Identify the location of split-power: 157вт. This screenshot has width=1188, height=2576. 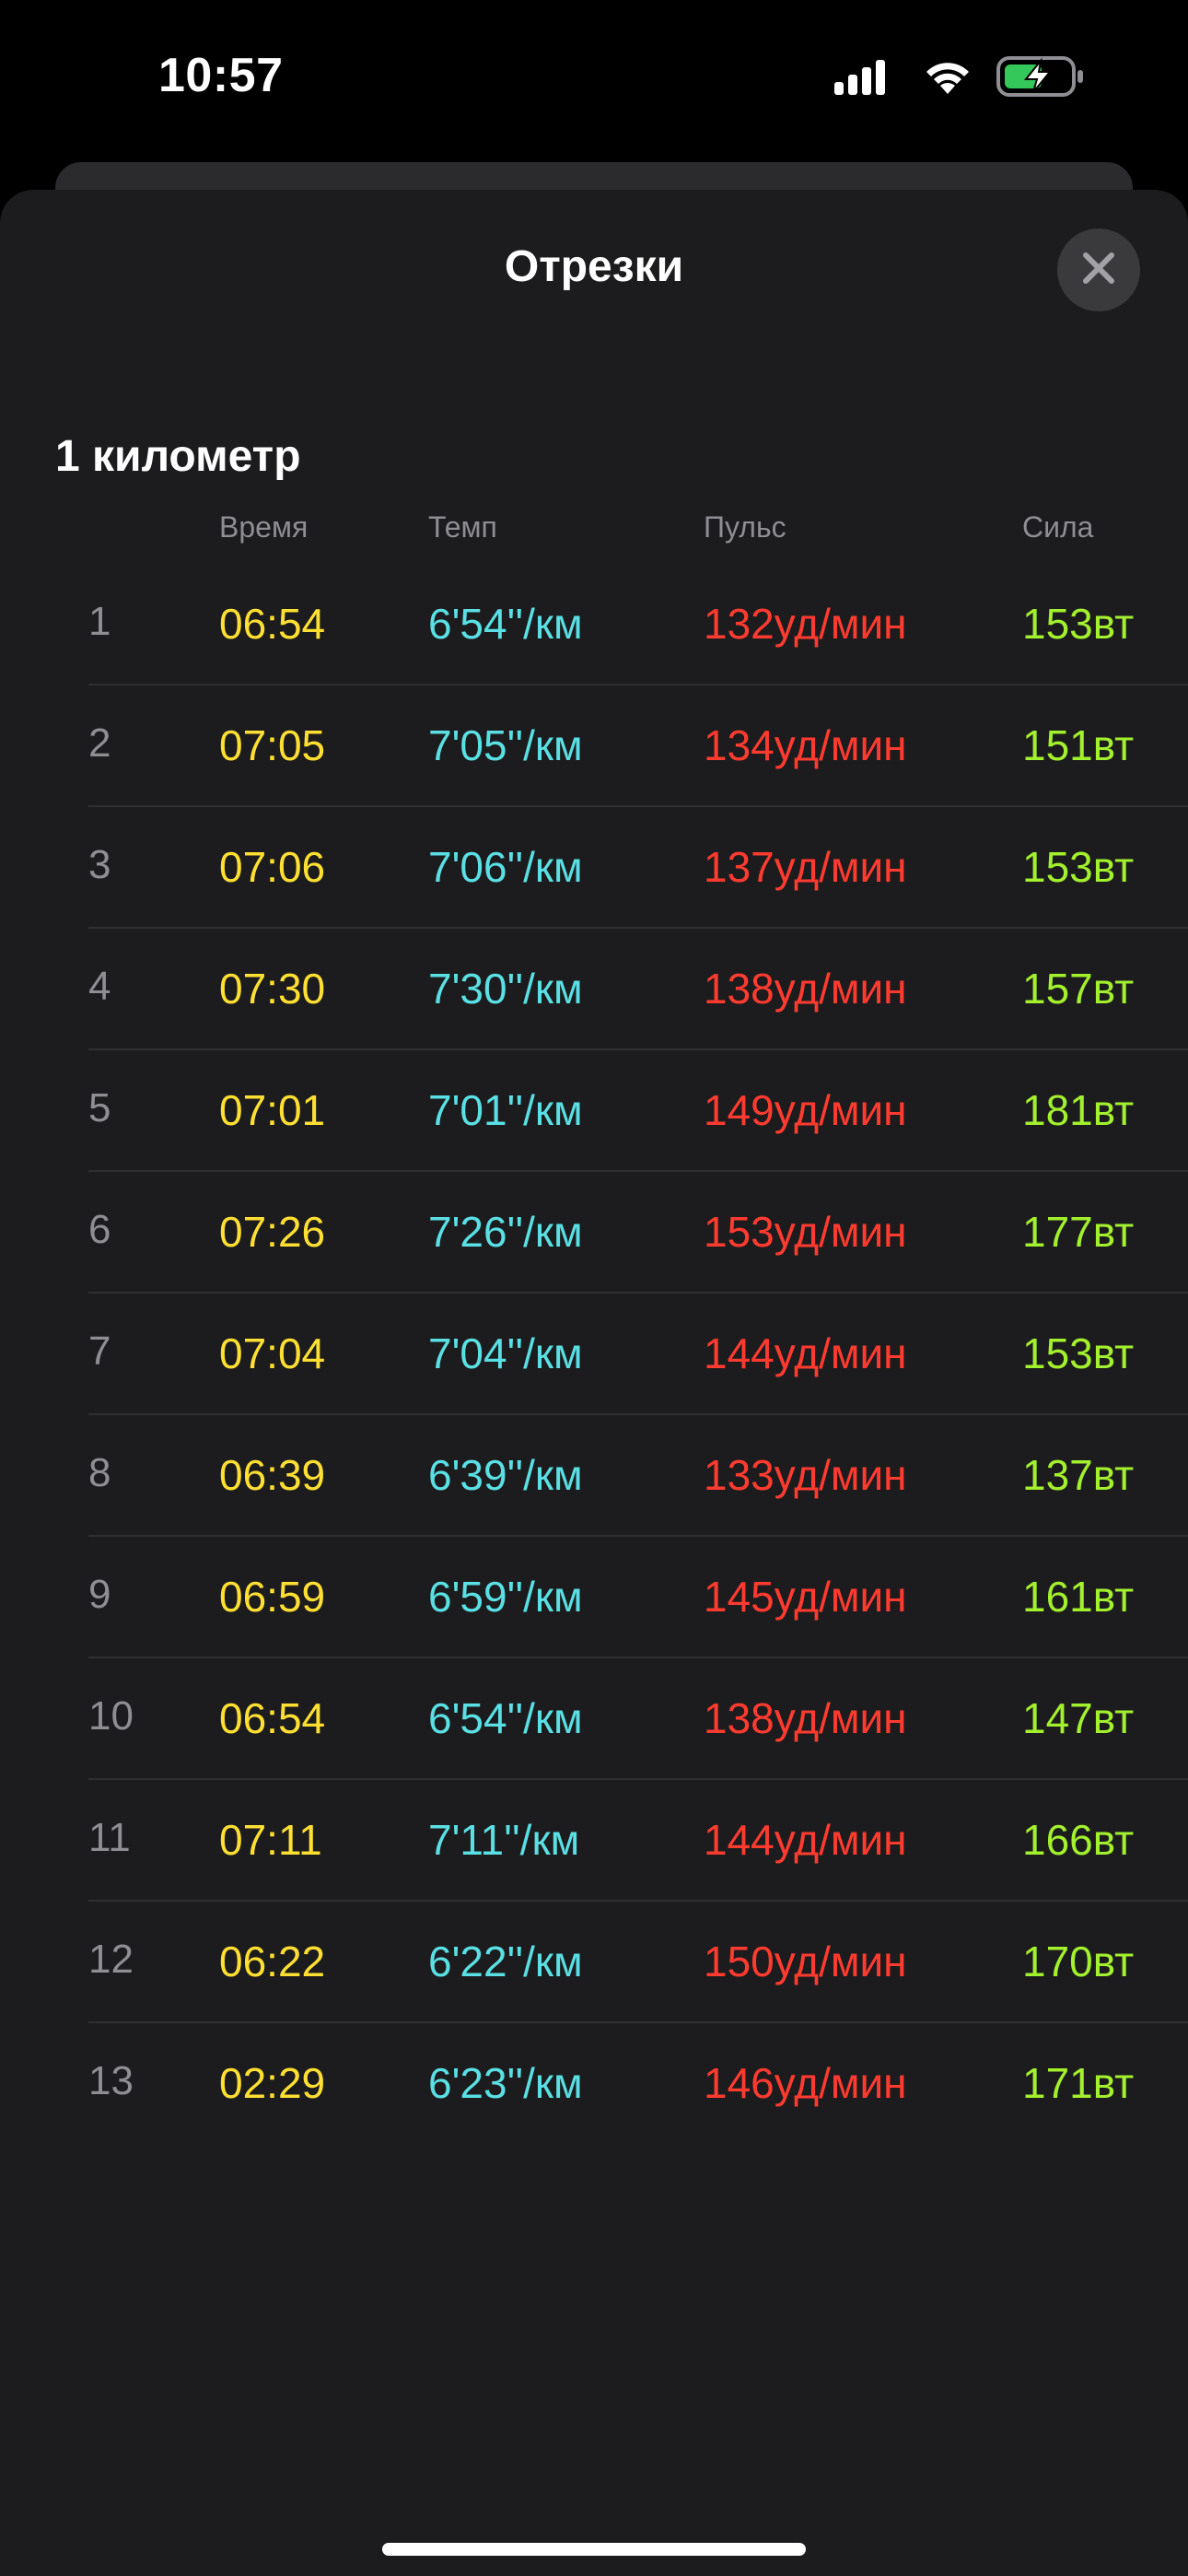
(1078, 989).